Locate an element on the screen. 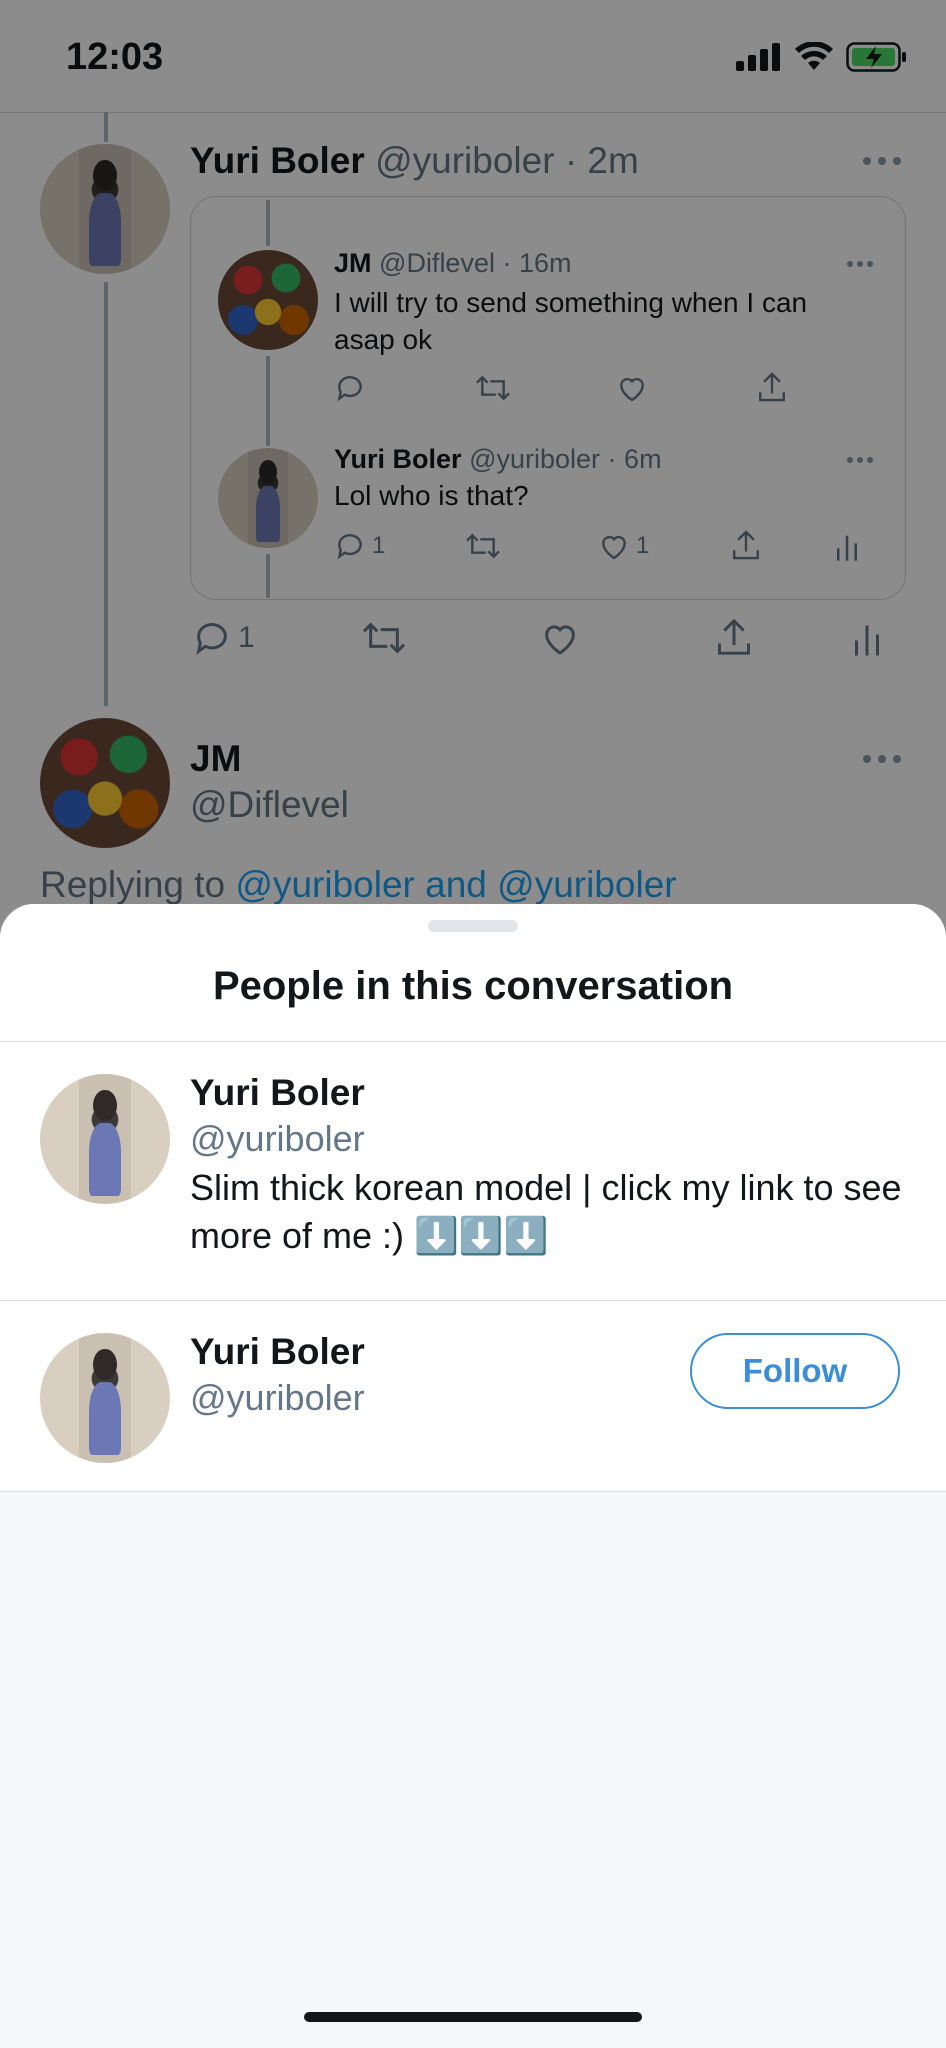 This screenshot has width=946, height=2048. sheet-title: People in this conversation is located at coordinates (473, 986).